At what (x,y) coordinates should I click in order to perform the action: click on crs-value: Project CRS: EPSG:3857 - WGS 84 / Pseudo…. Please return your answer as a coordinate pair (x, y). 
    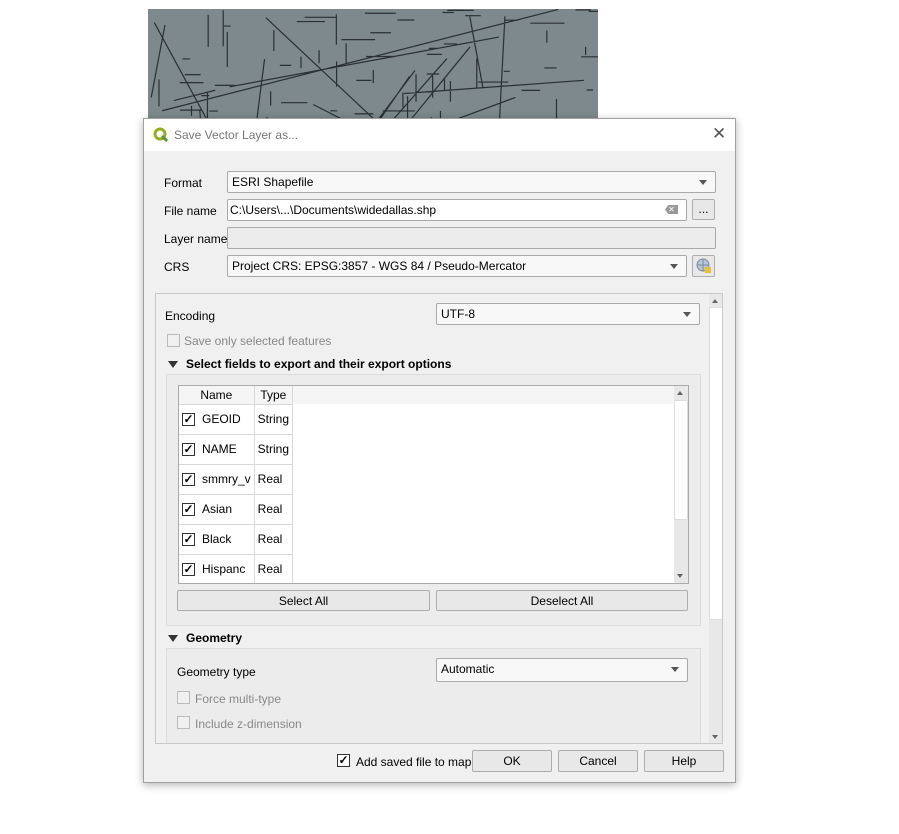
    Looking at the image, I should click on (379, 266).